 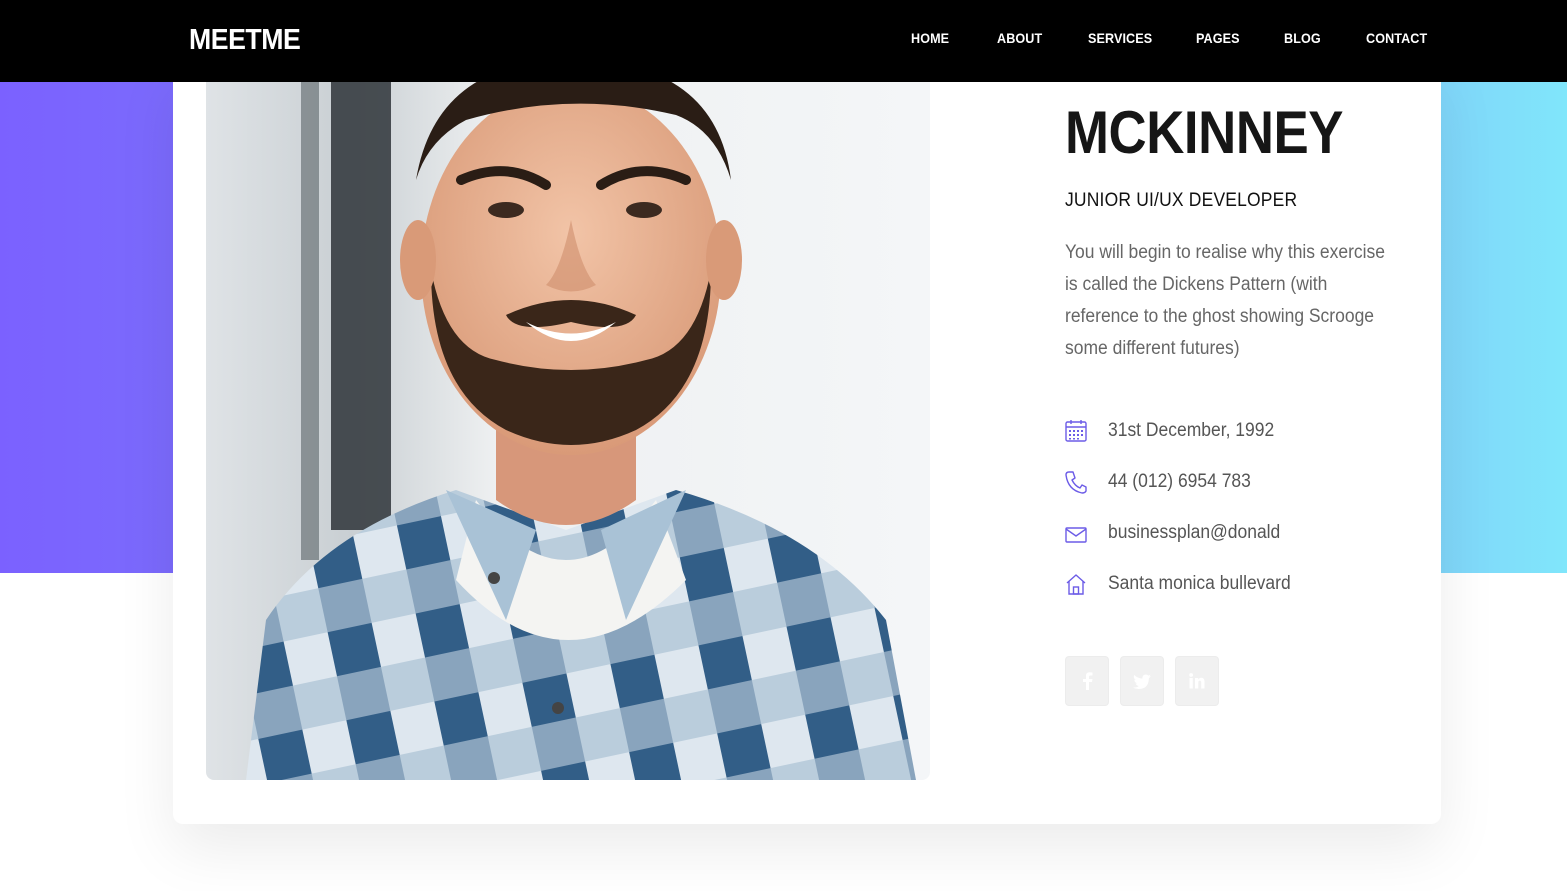 What do you see at coordinates (1076, 431) in the screenshot?
I see `calendar-icon` at bounding box center [1076, 431].